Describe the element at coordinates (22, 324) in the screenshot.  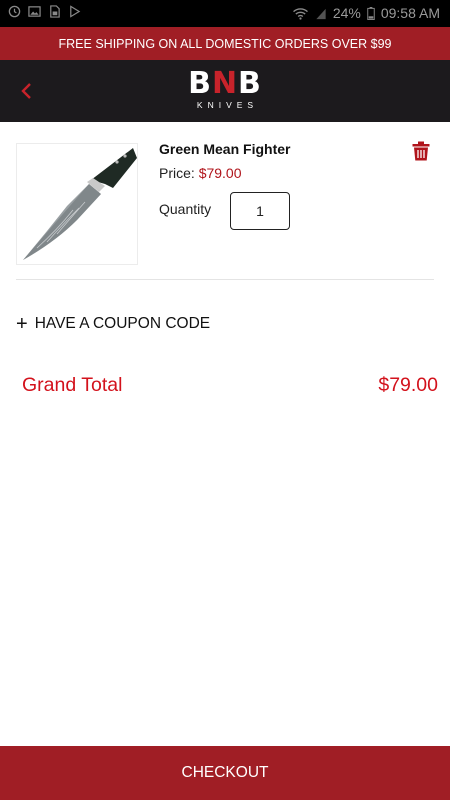
I see `plus-icon: +` at that location.